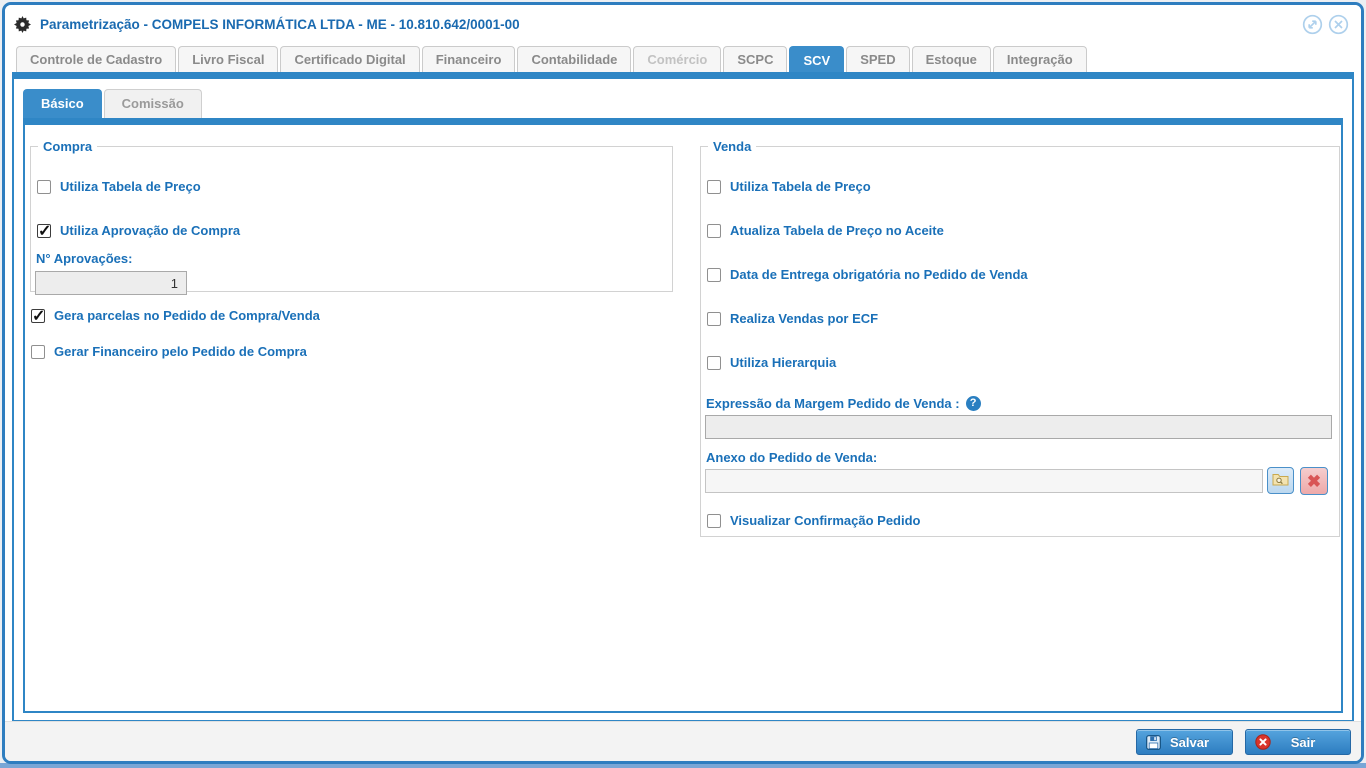 This screenshot has width=1366, height=768. What do you see at coordinates (84, 258) in the screenshot?
I see `num-aprovacoes-label: N° Aprovações:` at bounding box center [84, 258].